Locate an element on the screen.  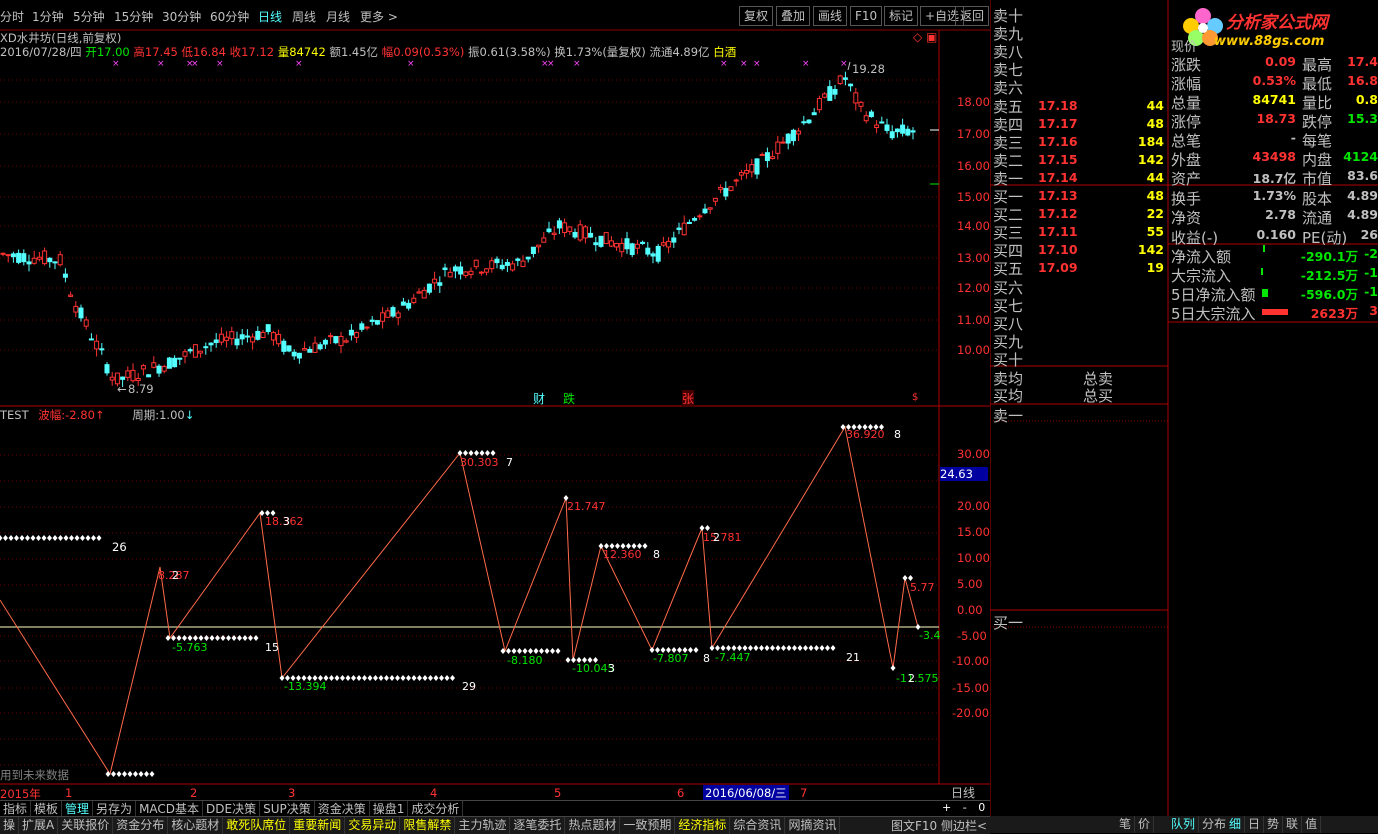
indicator-axis-tick: -10.00 is located at coordinates (971, 661).